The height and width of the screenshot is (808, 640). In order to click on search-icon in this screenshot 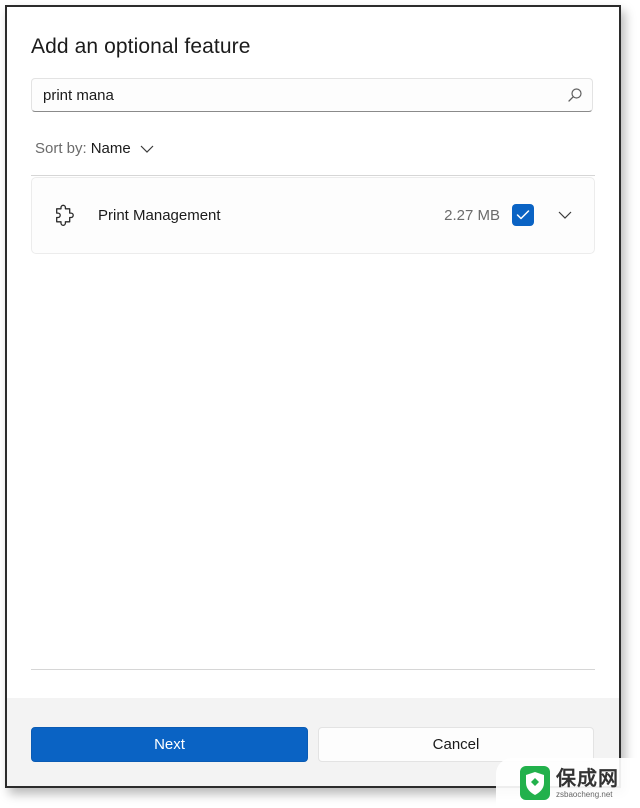, I will do `click(575, 95)`.